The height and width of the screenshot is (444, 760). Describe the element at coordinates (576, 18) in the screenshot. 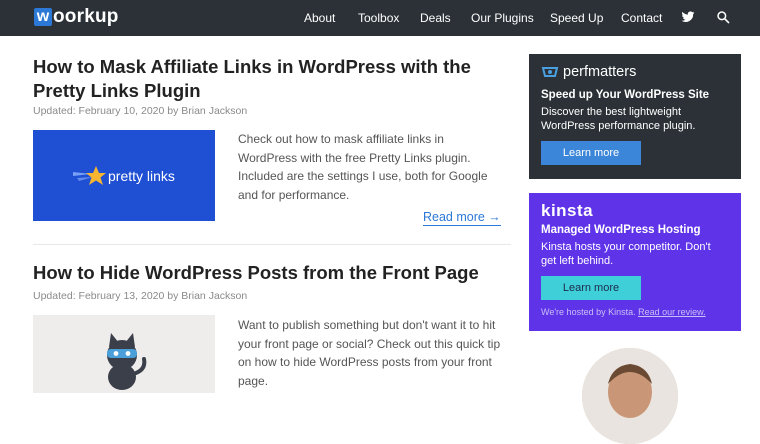

I see `nav-speed-up: Speed Up` at that location.